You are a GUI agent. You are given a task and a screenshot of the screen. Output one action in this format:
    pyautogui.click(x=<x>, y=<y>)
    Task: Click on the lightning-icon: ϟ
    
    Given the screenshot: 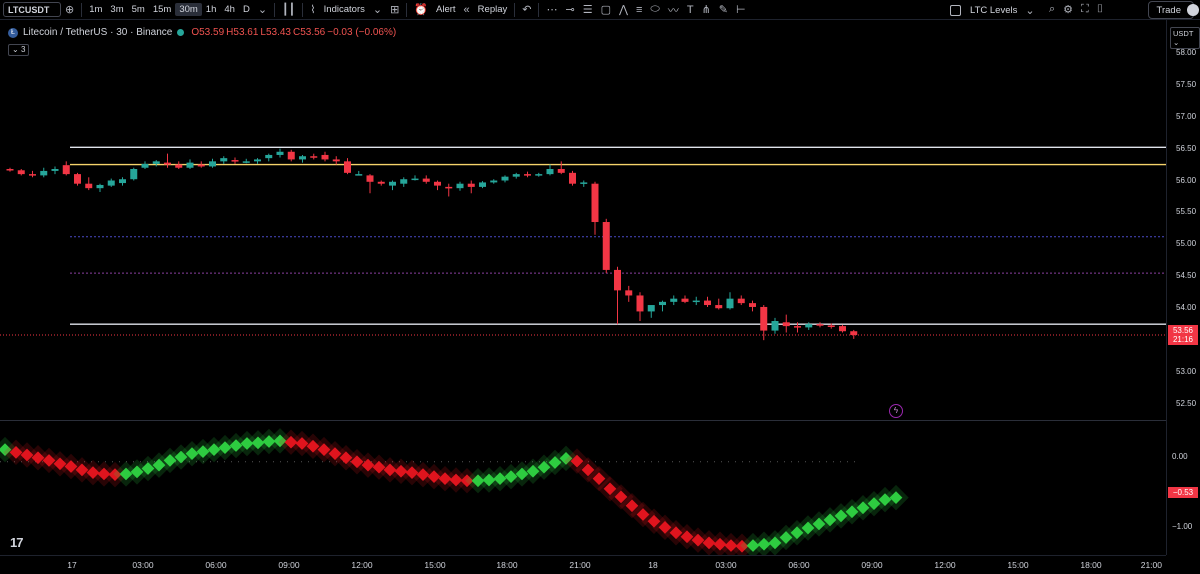 What is the action you would take?
    pyautogui.click(x=896, y=411)
    